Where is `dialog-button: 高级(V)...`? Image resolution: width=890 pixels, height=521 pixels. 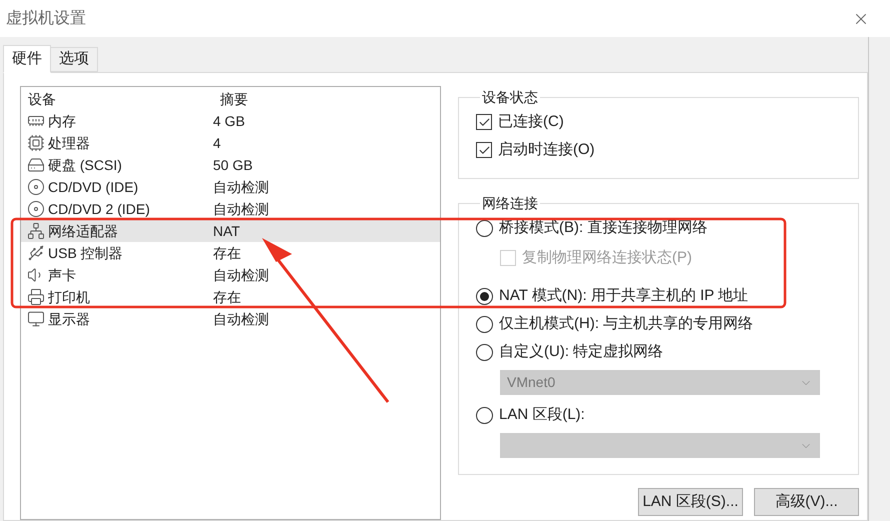 dialog-button: 高级(V)... is located at coordinates (806, 502).